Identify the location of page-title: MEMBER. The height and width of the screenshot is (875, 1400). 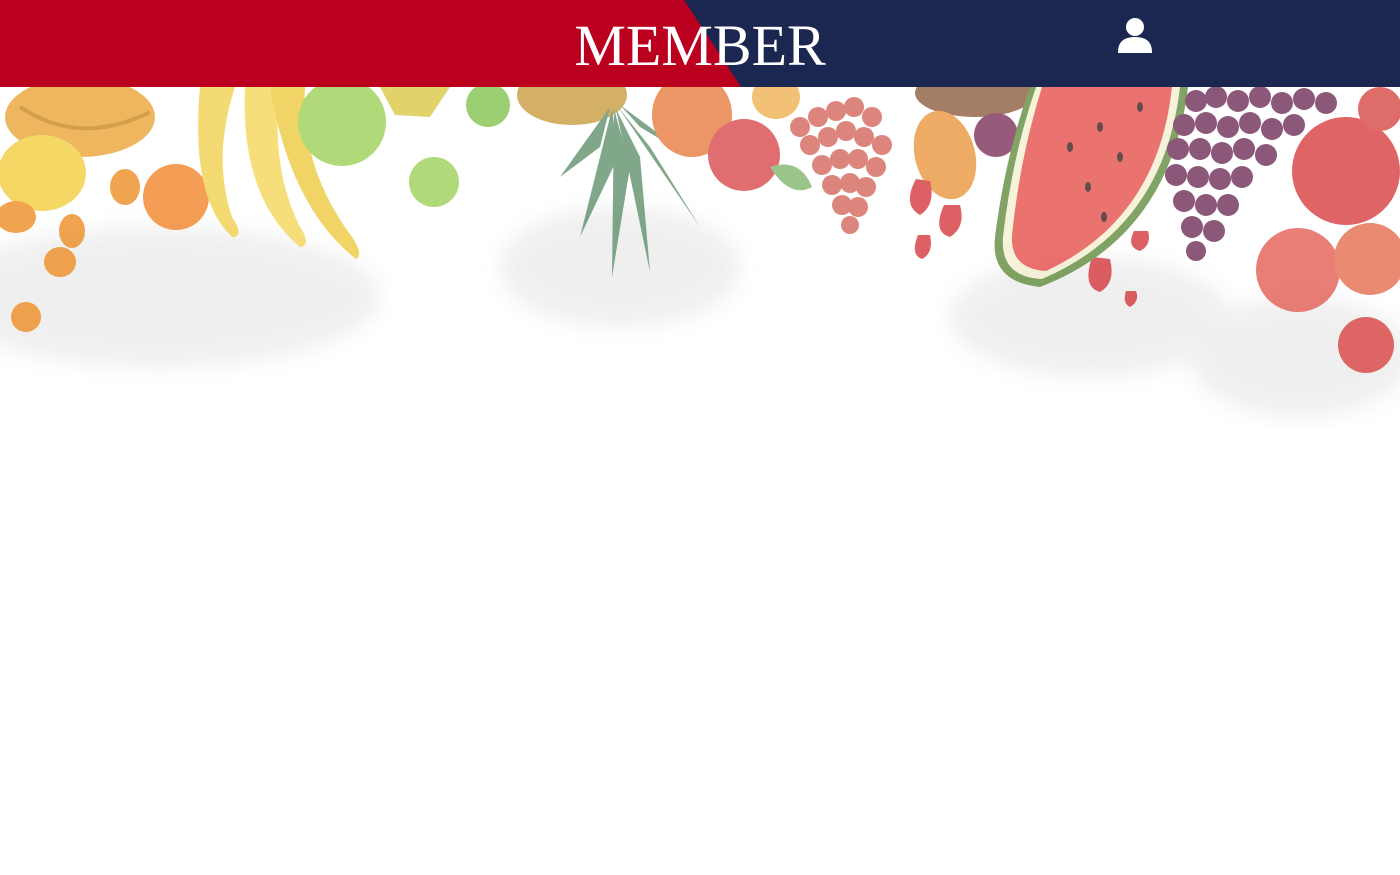
(700, 45).